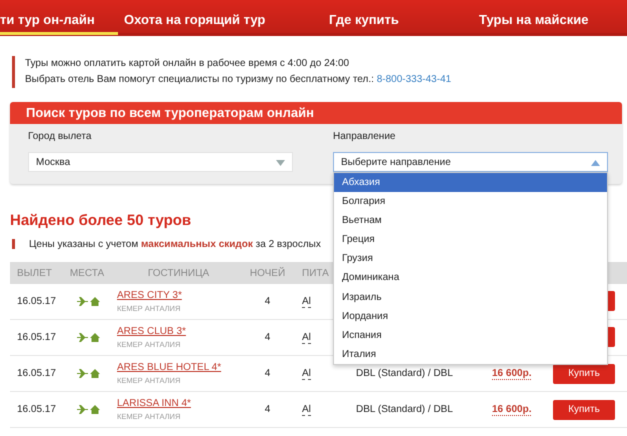  I want to click on column-header: ВЫЛЕТ, so click(34, 273).